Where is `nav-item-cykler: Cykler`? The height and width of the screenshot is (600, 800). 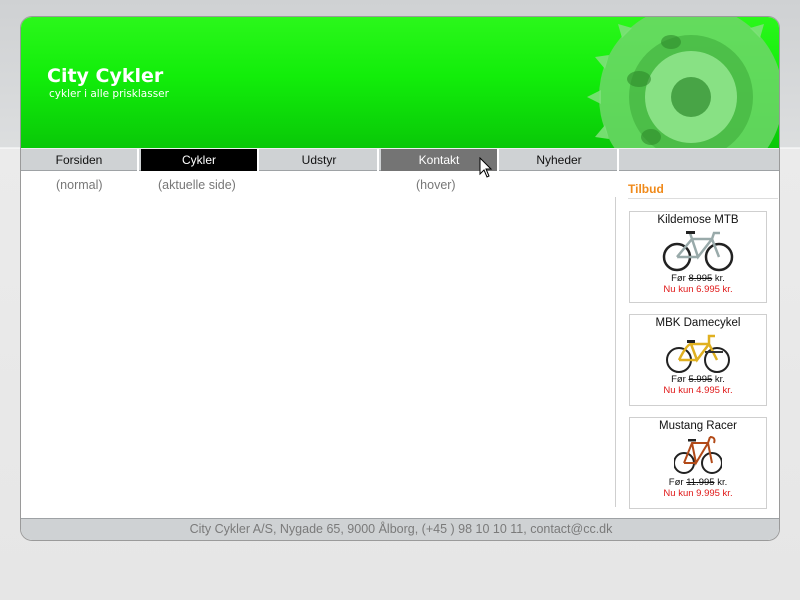
nav-item-cykler: Cykler is located at coordinates (200, 160).